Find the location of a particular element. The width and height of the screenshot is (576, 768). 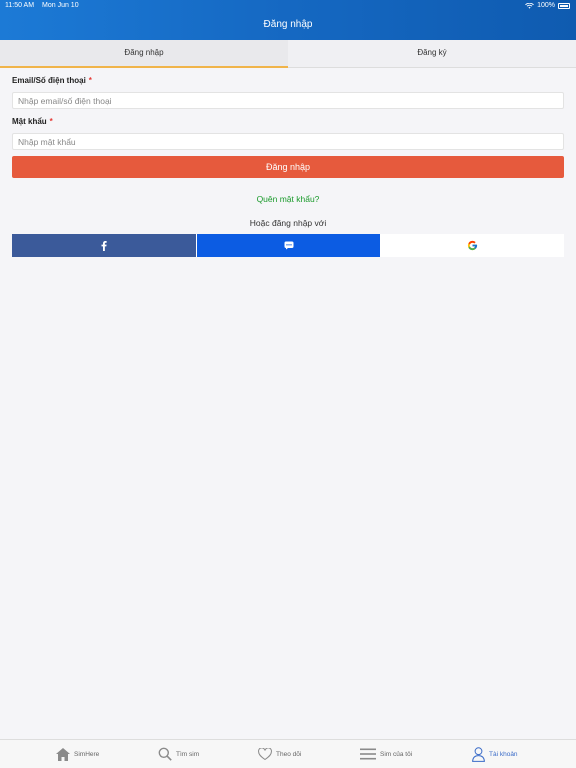

password-label: Mật khẩu * is located at coordinates (288, 123).